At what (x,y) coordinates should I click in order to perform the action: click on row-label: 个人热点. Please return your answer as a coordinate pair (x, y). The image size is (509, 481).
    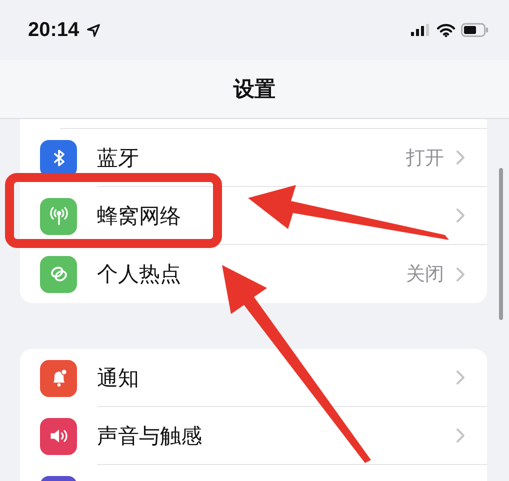
    Looking at the image, I should click on (139, 274).